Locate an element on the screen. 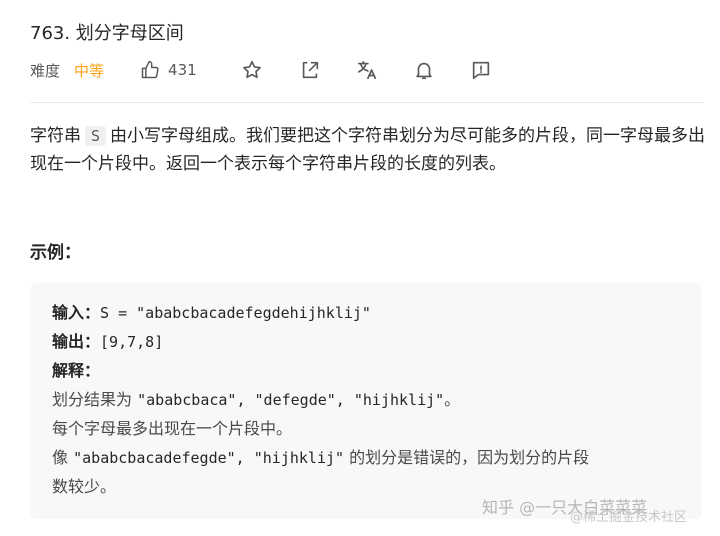  input-label: 输入： is located at coordinates (76, 312).